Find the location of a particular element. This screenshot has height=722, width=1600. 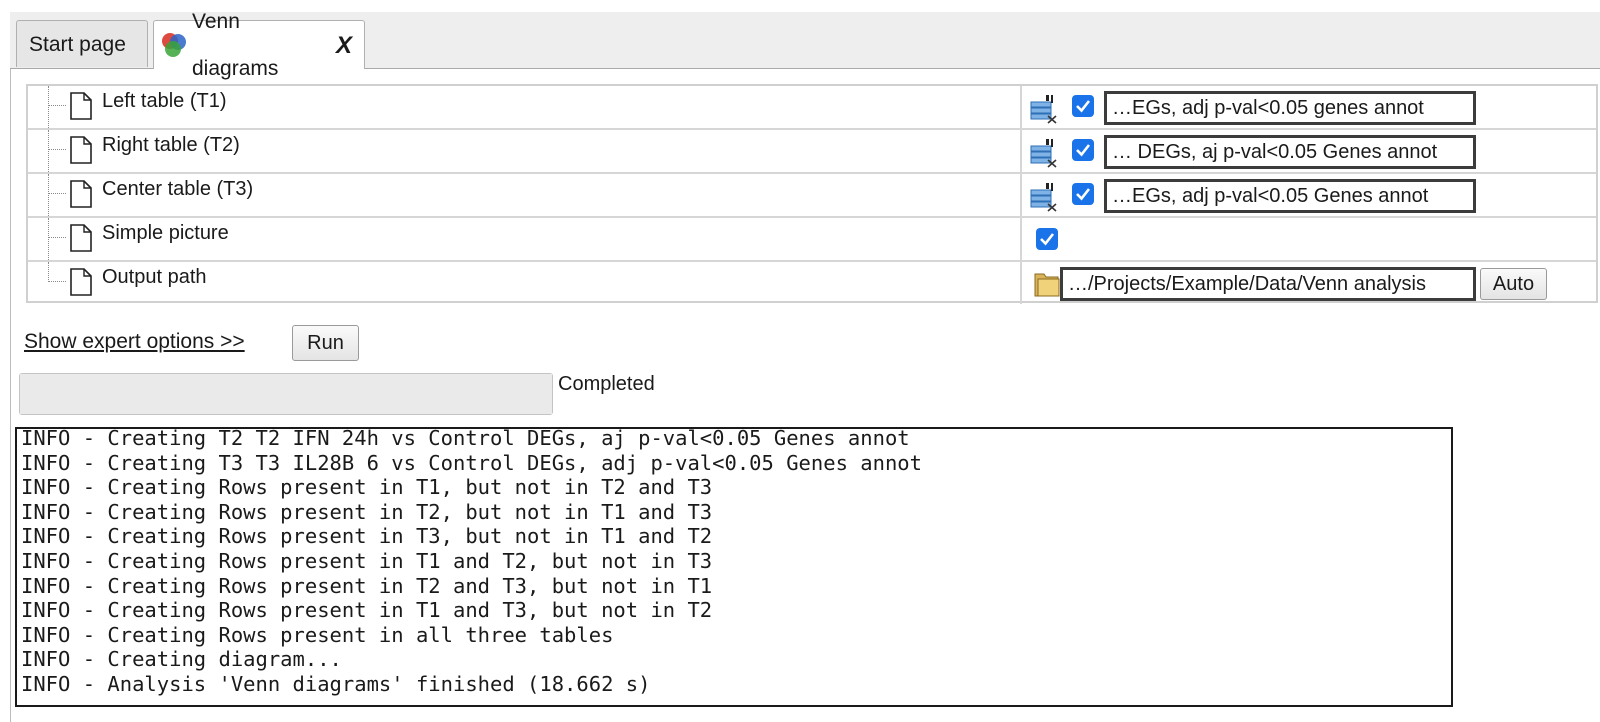

param-value-cell: … DEGs, aj p-val<0.05 Genes annot is located at coordinates (1309, 151).